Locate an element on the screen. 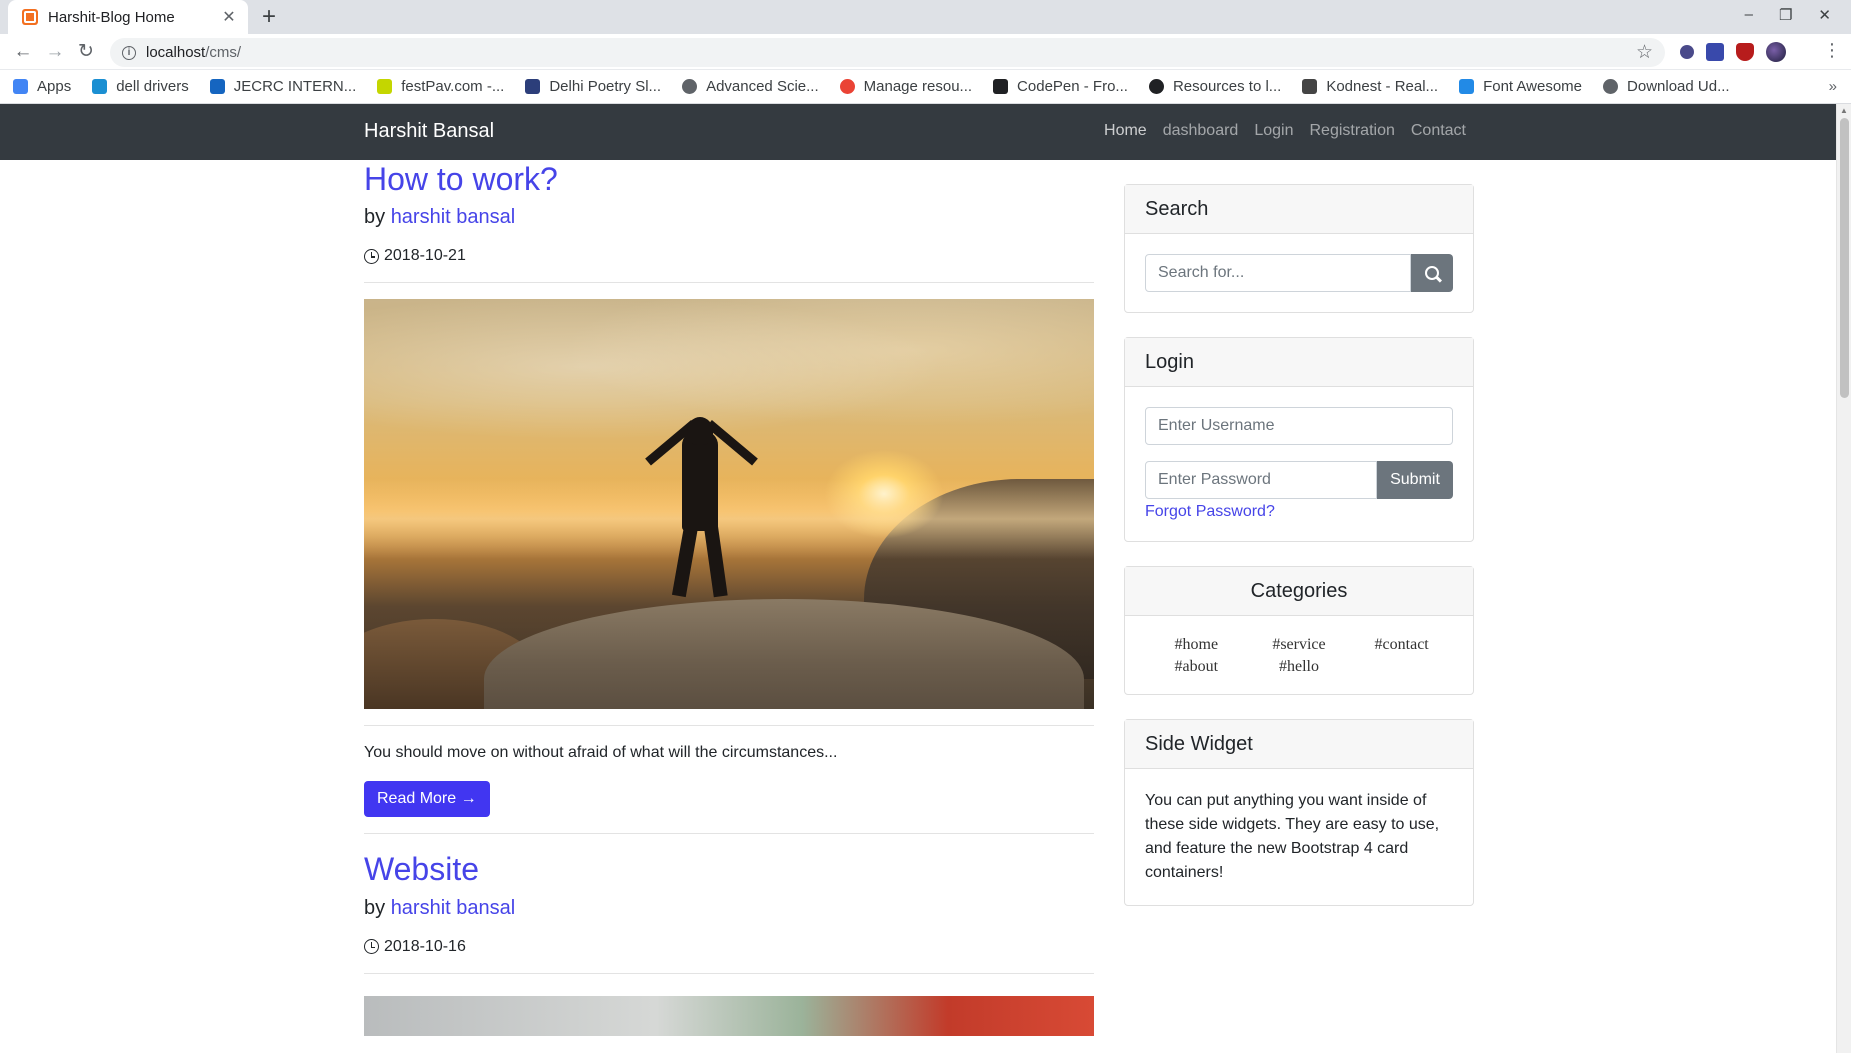 Image resolution: width=1851 pixels, height=1053 pixels. minimize-icon: – is located at coordinates (1749, 15).